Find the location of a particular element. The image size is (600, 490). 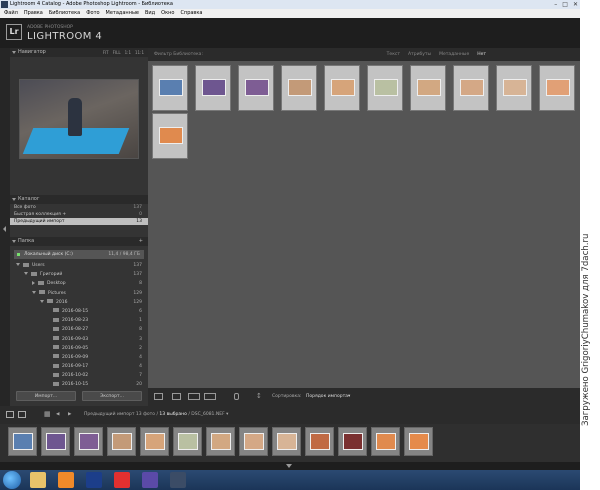

photoshop-icon is located at coordinates (94, 480).